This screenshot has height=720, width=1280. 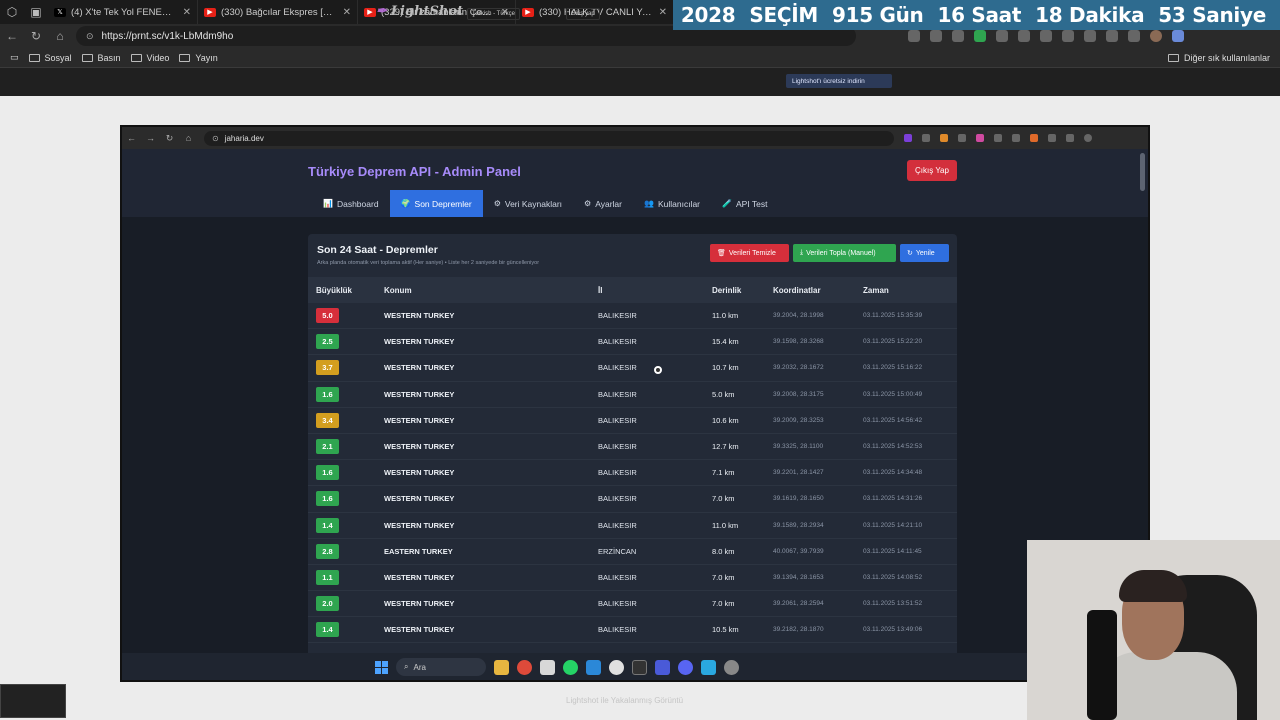 What do you see at coordinates (1178, 36) in the screenshot?
I see `copilot-icon` at bounding box center [1178, 36].